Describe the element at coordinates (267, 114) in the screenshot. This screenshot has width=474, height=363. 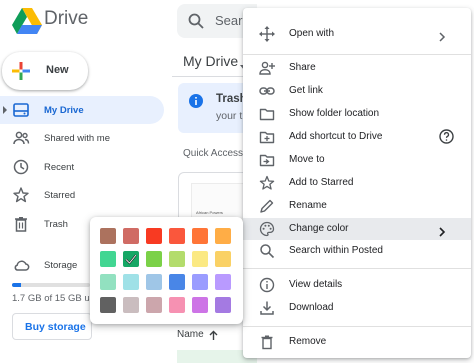
I see `folder-icon` at that location.